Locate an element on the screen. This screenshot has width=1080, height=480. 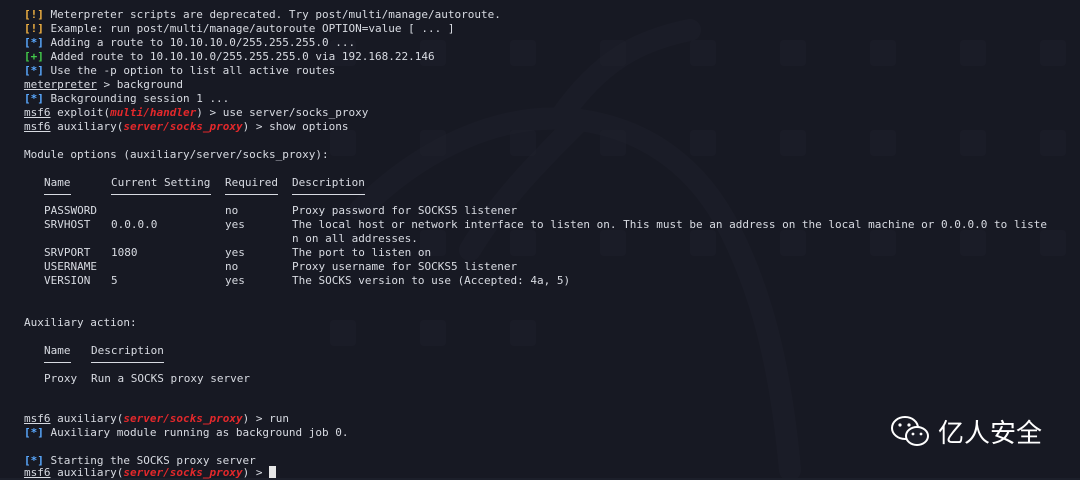
option-setting: 1080 is located at coordinates (124, 252).